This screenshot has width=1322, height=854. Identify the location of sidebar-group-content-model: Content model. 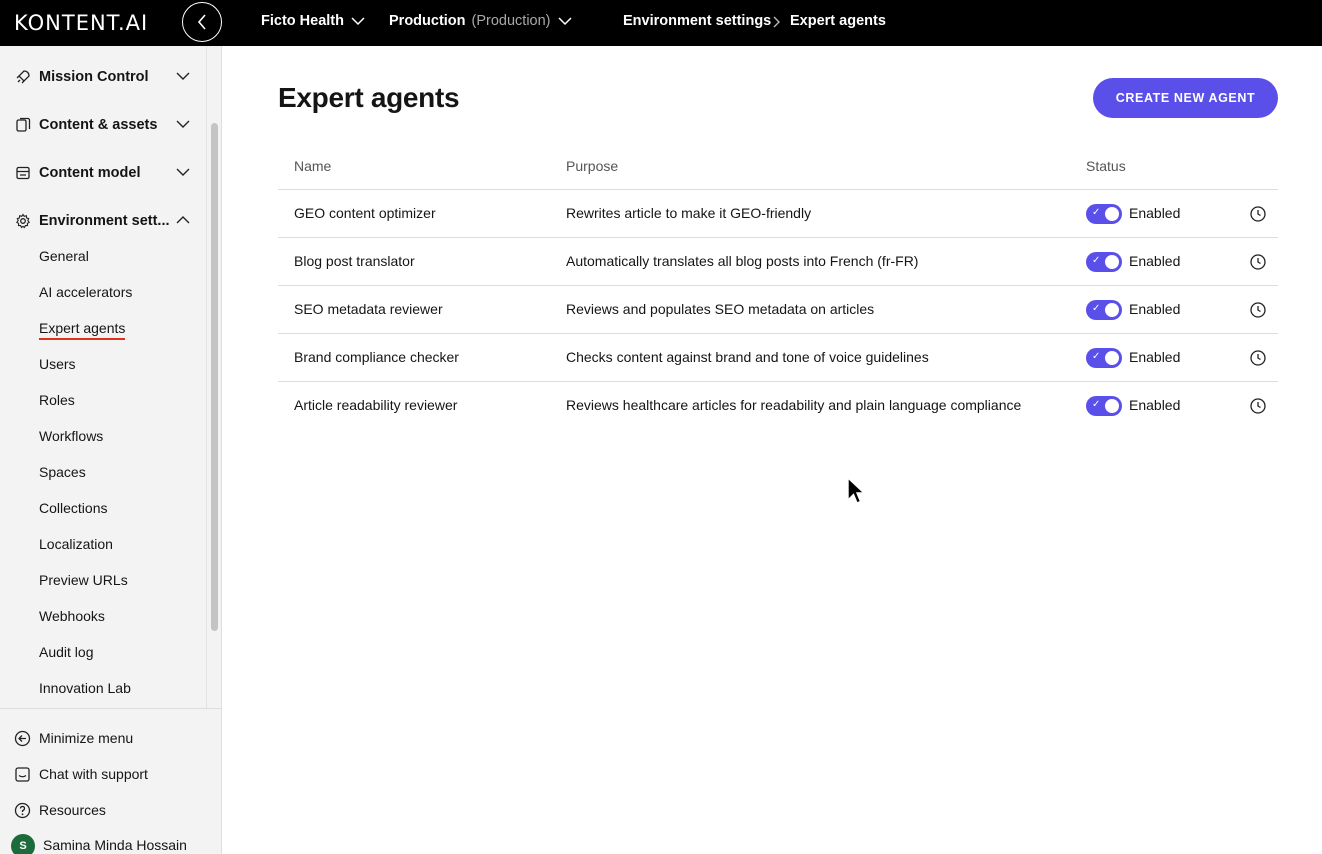
(103, 173).